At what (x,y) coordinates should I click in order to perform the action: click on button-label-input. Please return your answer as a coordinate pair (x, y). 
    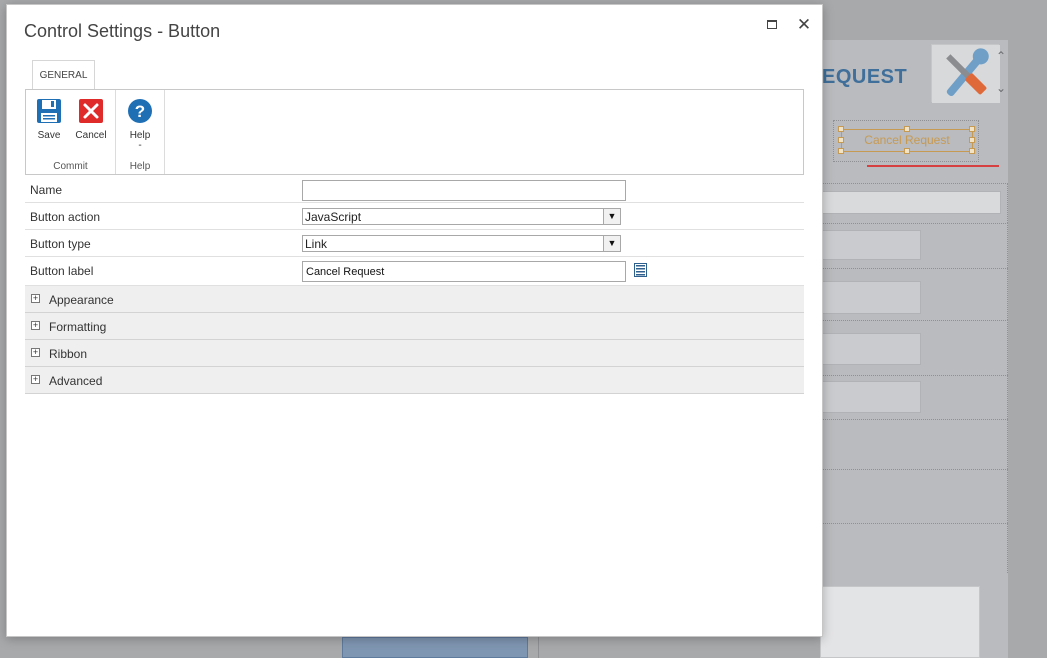
    Looking at the image, I should click on (464, 271).